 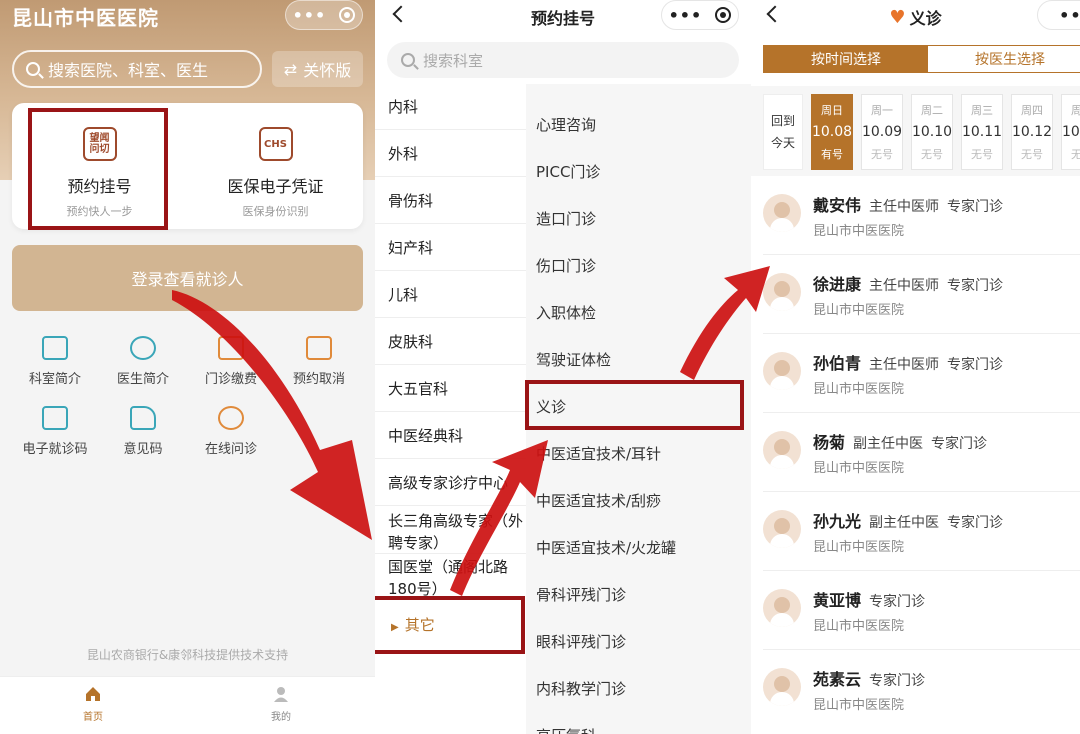 I want to click on tab-label: 我的, so click(x=281, y=717).